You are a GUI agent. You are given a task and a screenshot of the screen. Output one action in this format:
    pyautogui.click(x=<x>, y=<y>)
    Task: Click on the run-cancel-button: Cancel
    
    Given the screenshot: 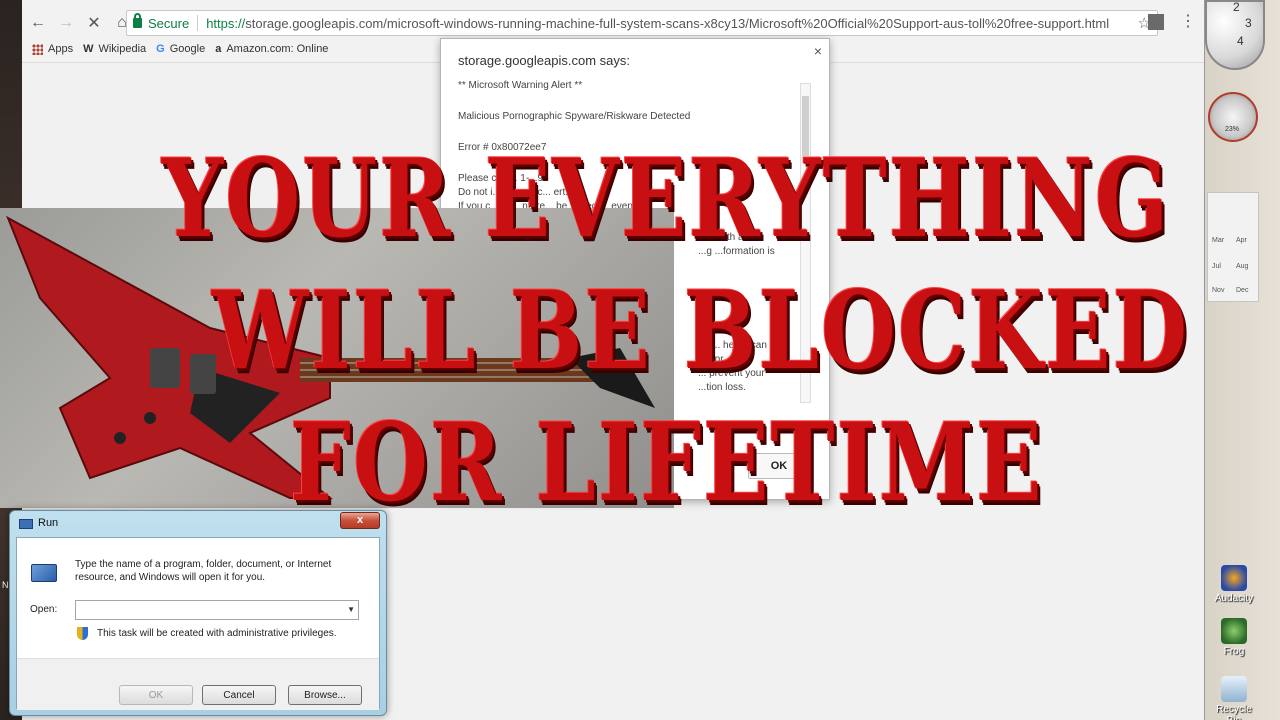 What is the action you would take?
    pyautogui.click(x=239, y=695)
    